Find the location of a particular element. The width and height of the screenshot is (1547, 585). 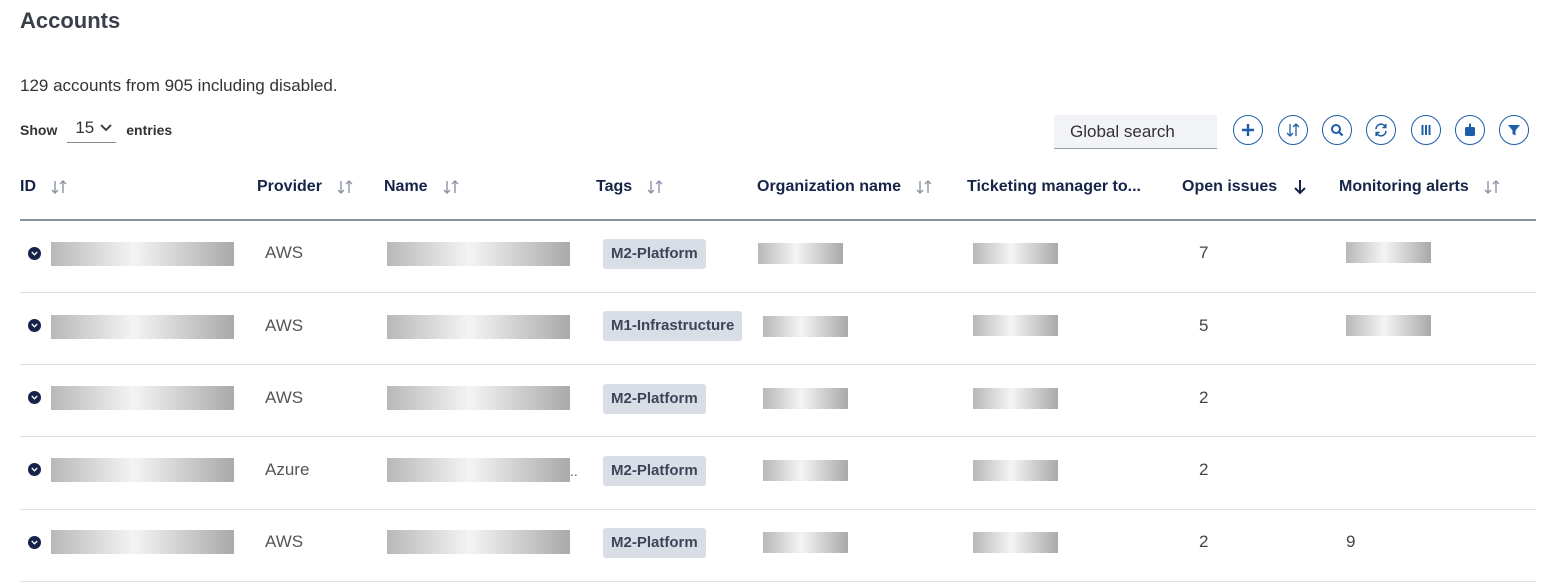

refresh-button is located at coordinates (1381, 130).